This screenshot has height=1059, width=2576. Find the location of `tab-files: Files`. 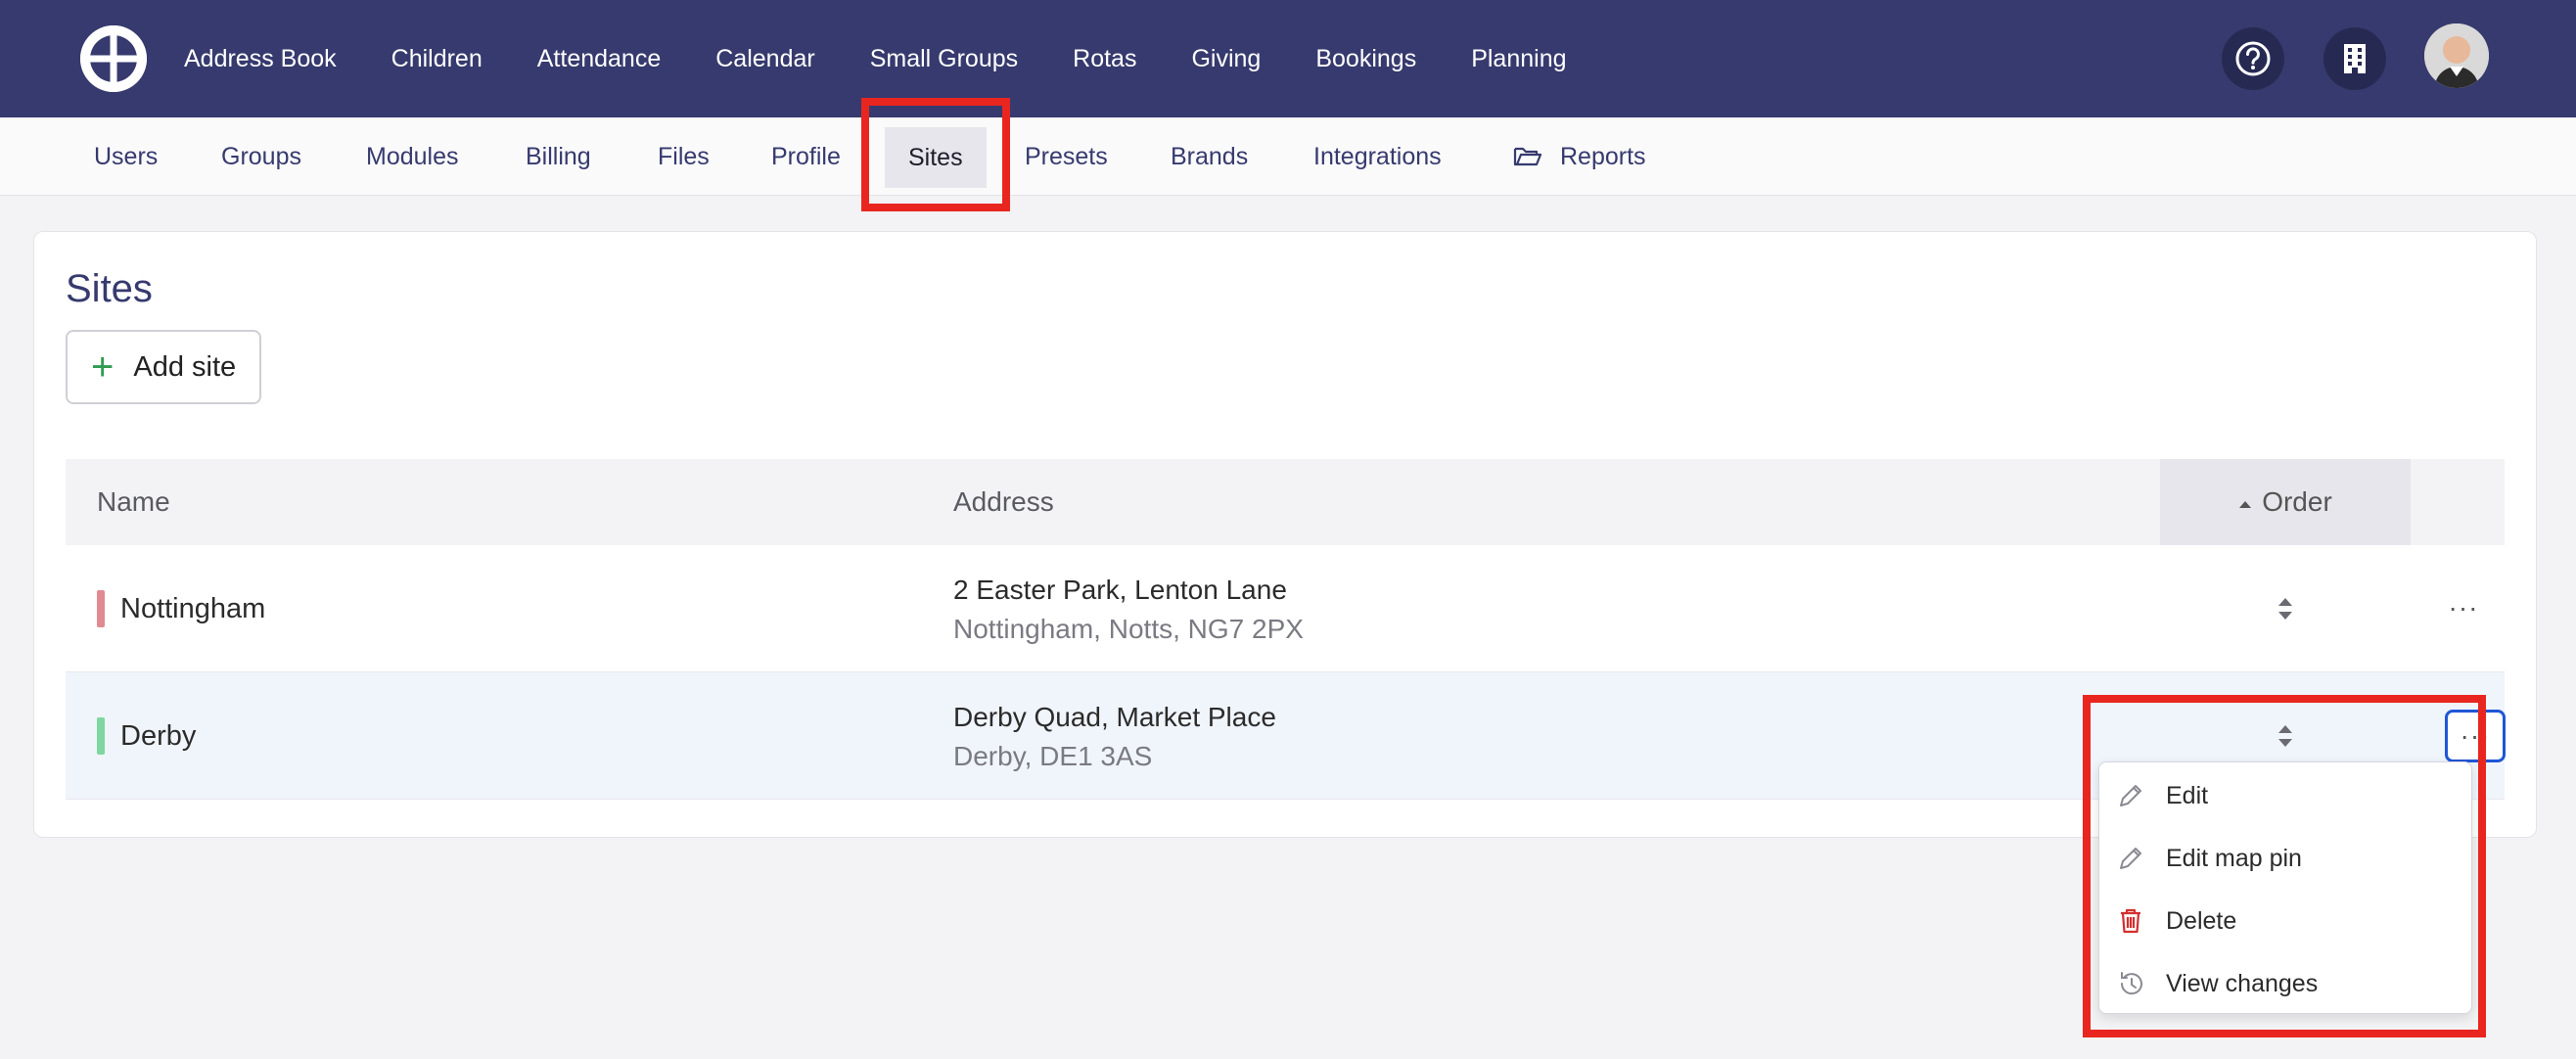

tab-files: Files is located at coordinates (684, 156).